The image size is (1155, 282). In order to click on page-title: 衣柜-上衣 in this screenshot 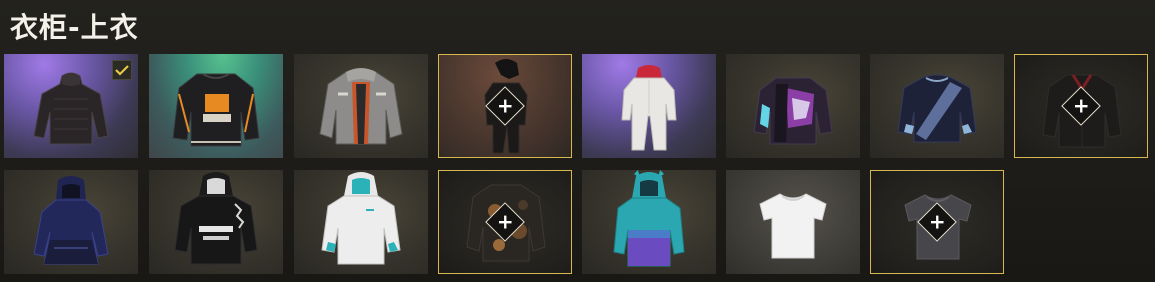, I will do `click(74, 27)`.